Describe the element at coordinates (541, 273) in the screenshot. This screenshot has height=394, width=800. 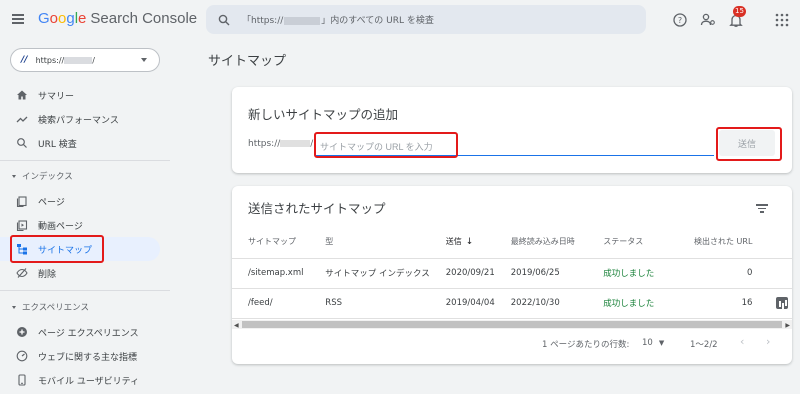
I see `cell-last-read: 2019/06/25` at that location.